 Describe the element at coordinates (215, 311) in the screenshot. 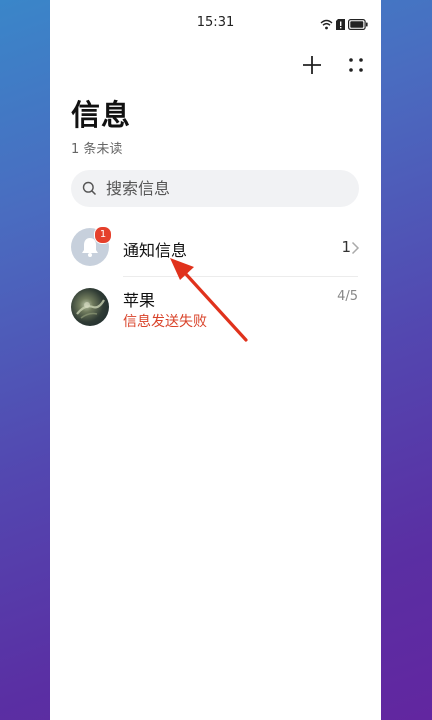

I see `conversation-apple: 苹果 4/5 信息发送失败` at that location.